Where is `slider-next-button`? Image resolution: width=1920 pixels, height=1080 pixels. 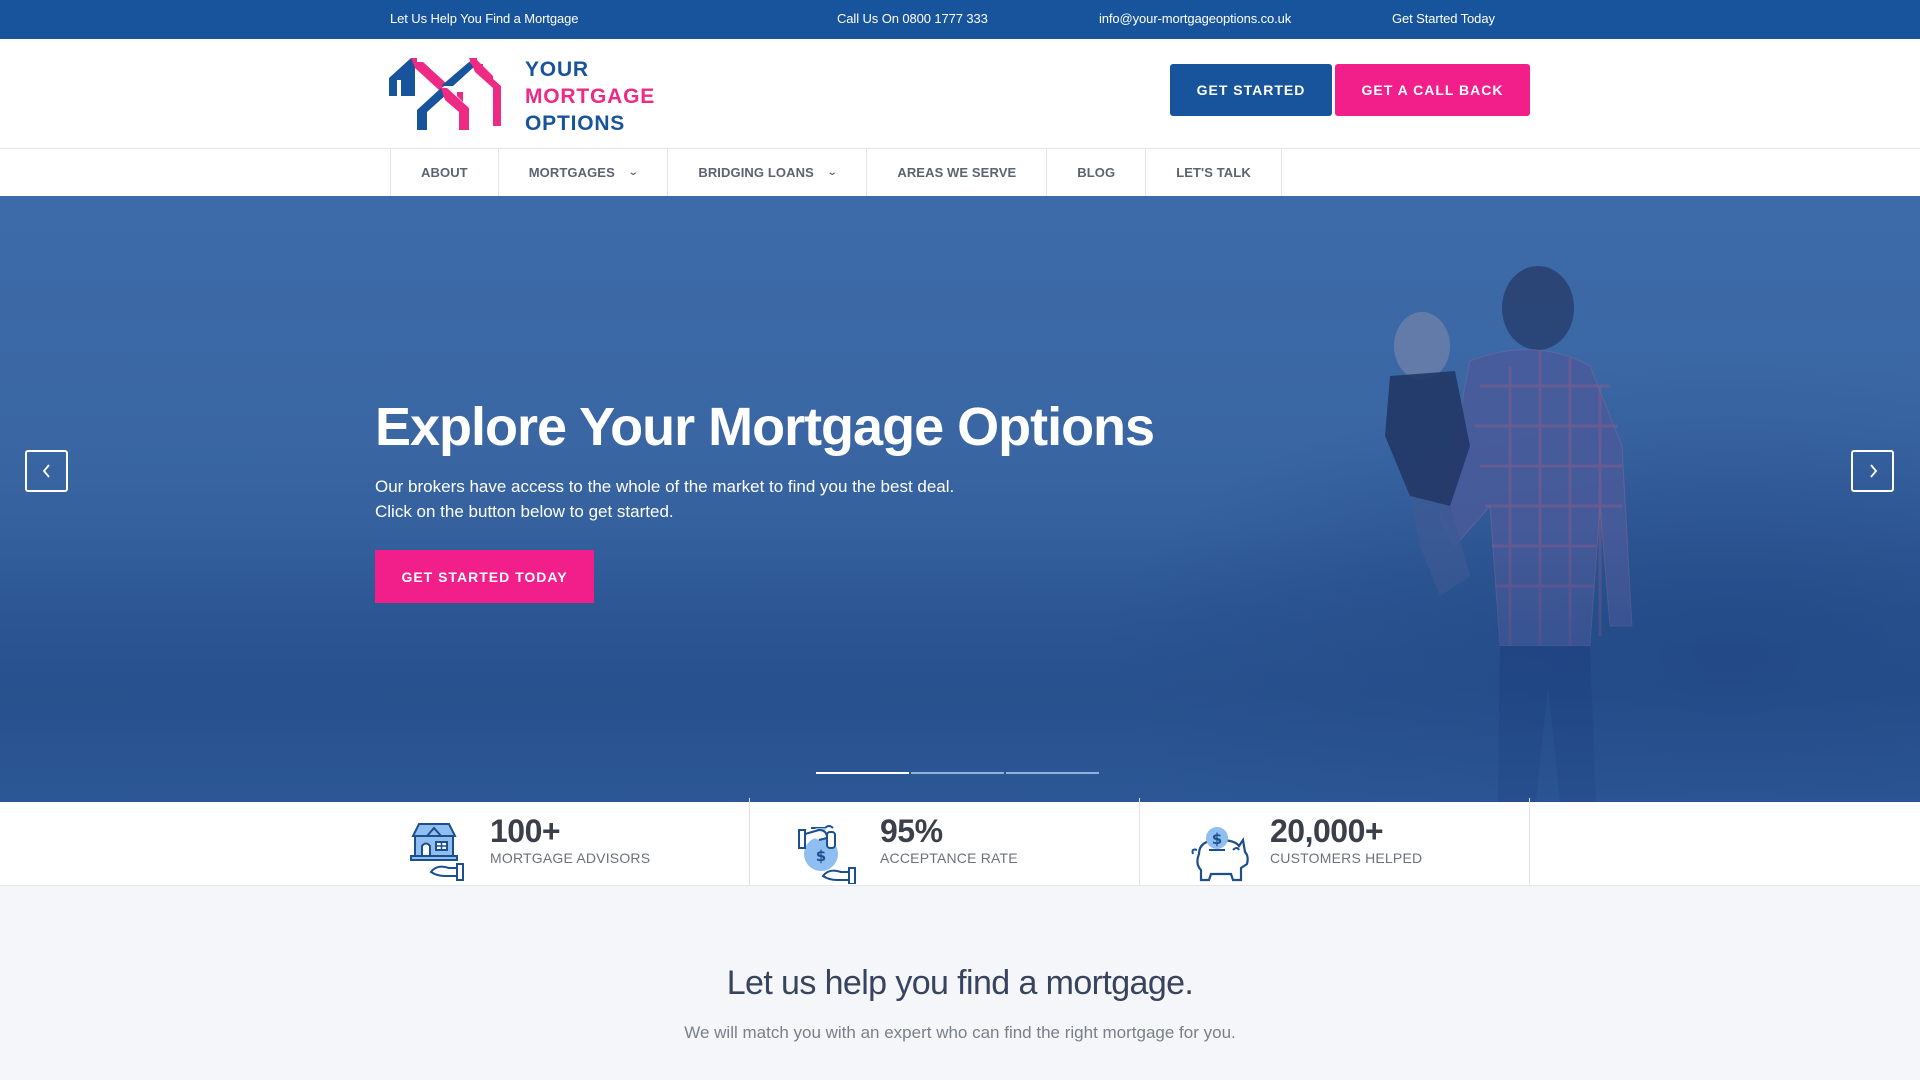
slider-next-button is located at coordinates (1872, 471).